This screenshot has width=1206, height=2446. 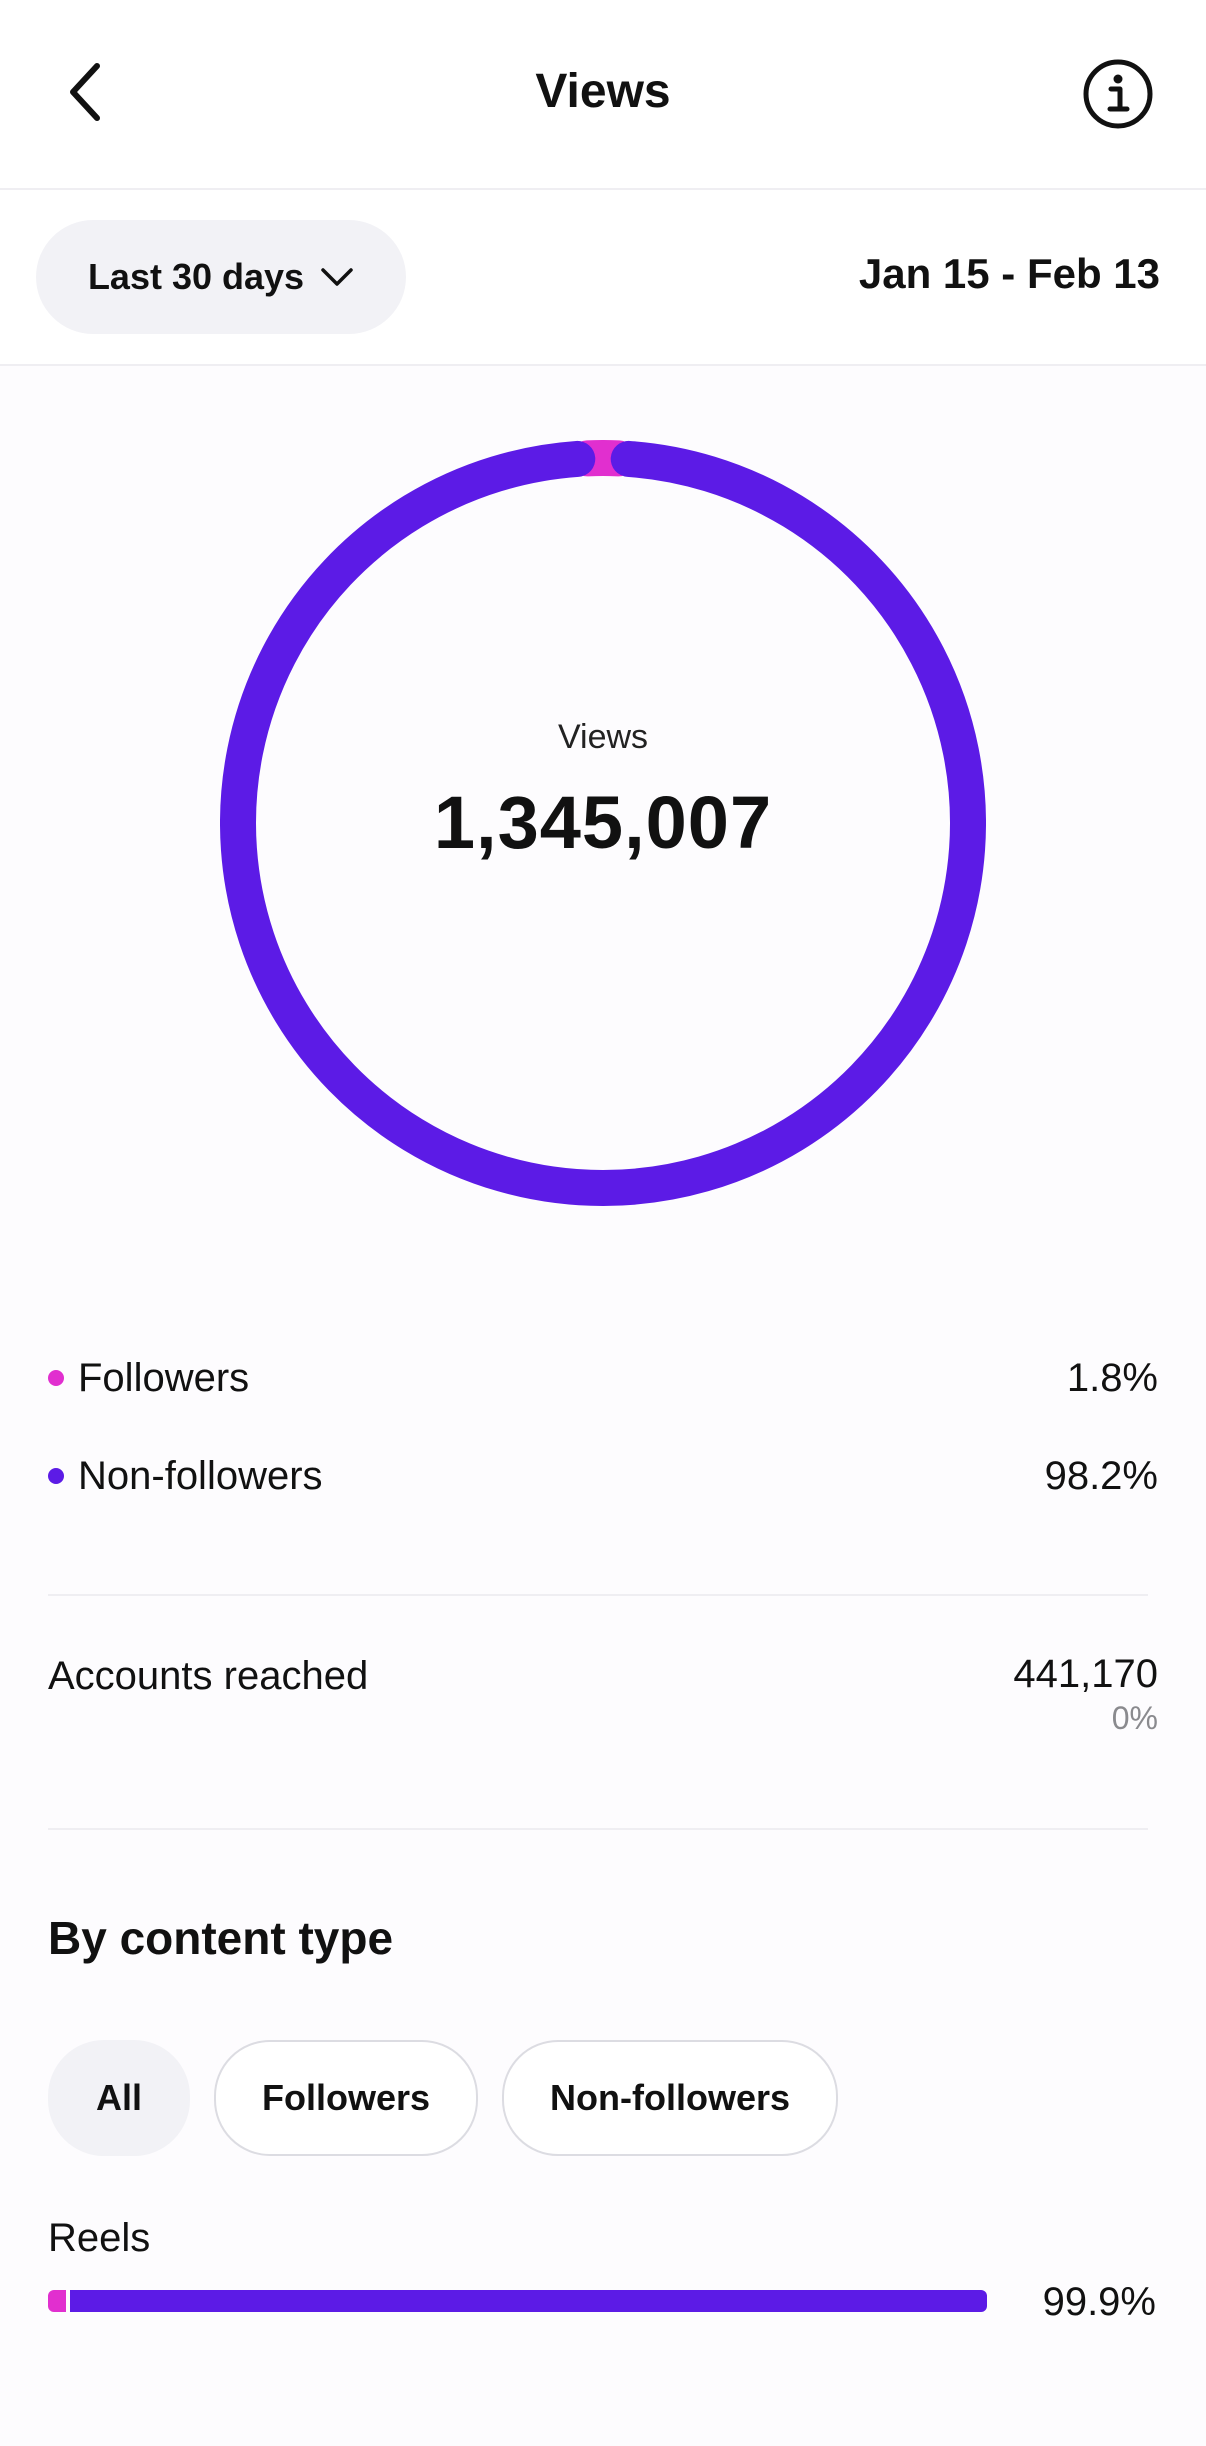 What do you see at coordinates (200, 1475) in the screenshot?
I see `legend-label: Non-followers` at bounding box center [200, 1475].